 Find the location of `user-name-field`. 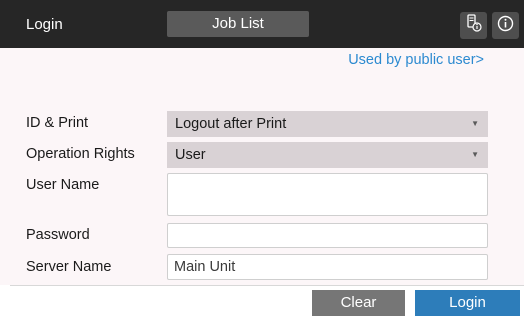

user-name-field is located at coordinates (327, 194).